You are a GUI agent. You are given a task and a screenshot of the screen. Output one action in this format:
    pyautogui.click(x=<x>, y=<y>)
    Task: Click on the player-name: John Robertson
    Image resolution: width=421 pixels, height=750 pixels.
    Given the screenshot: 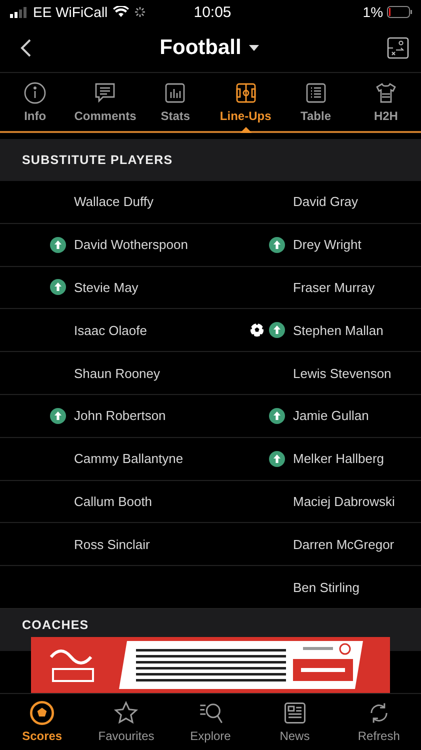 What is the action you would take?
    pyautogui.click(x=120, y=416)
    